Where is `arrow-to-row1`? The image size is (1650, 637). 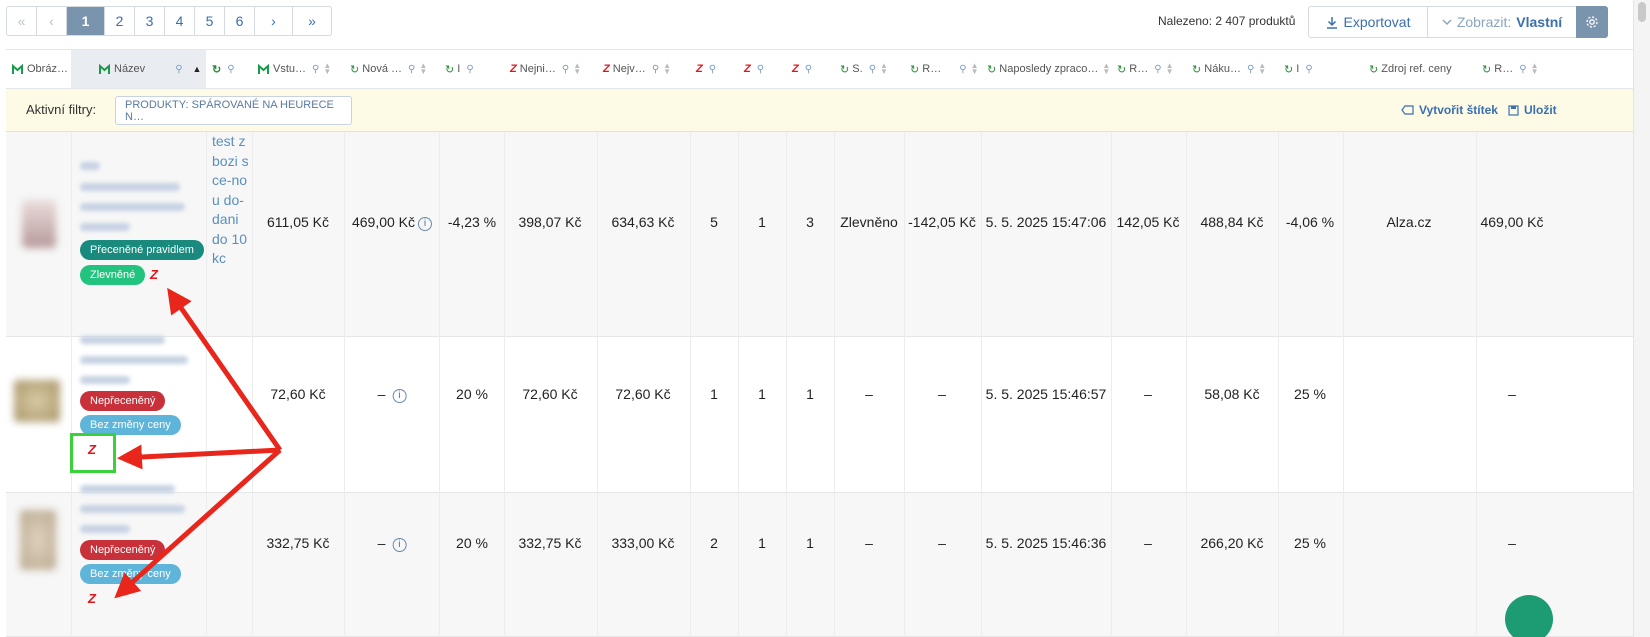
arrow-to-row1 is located at coordinates (225, 369).